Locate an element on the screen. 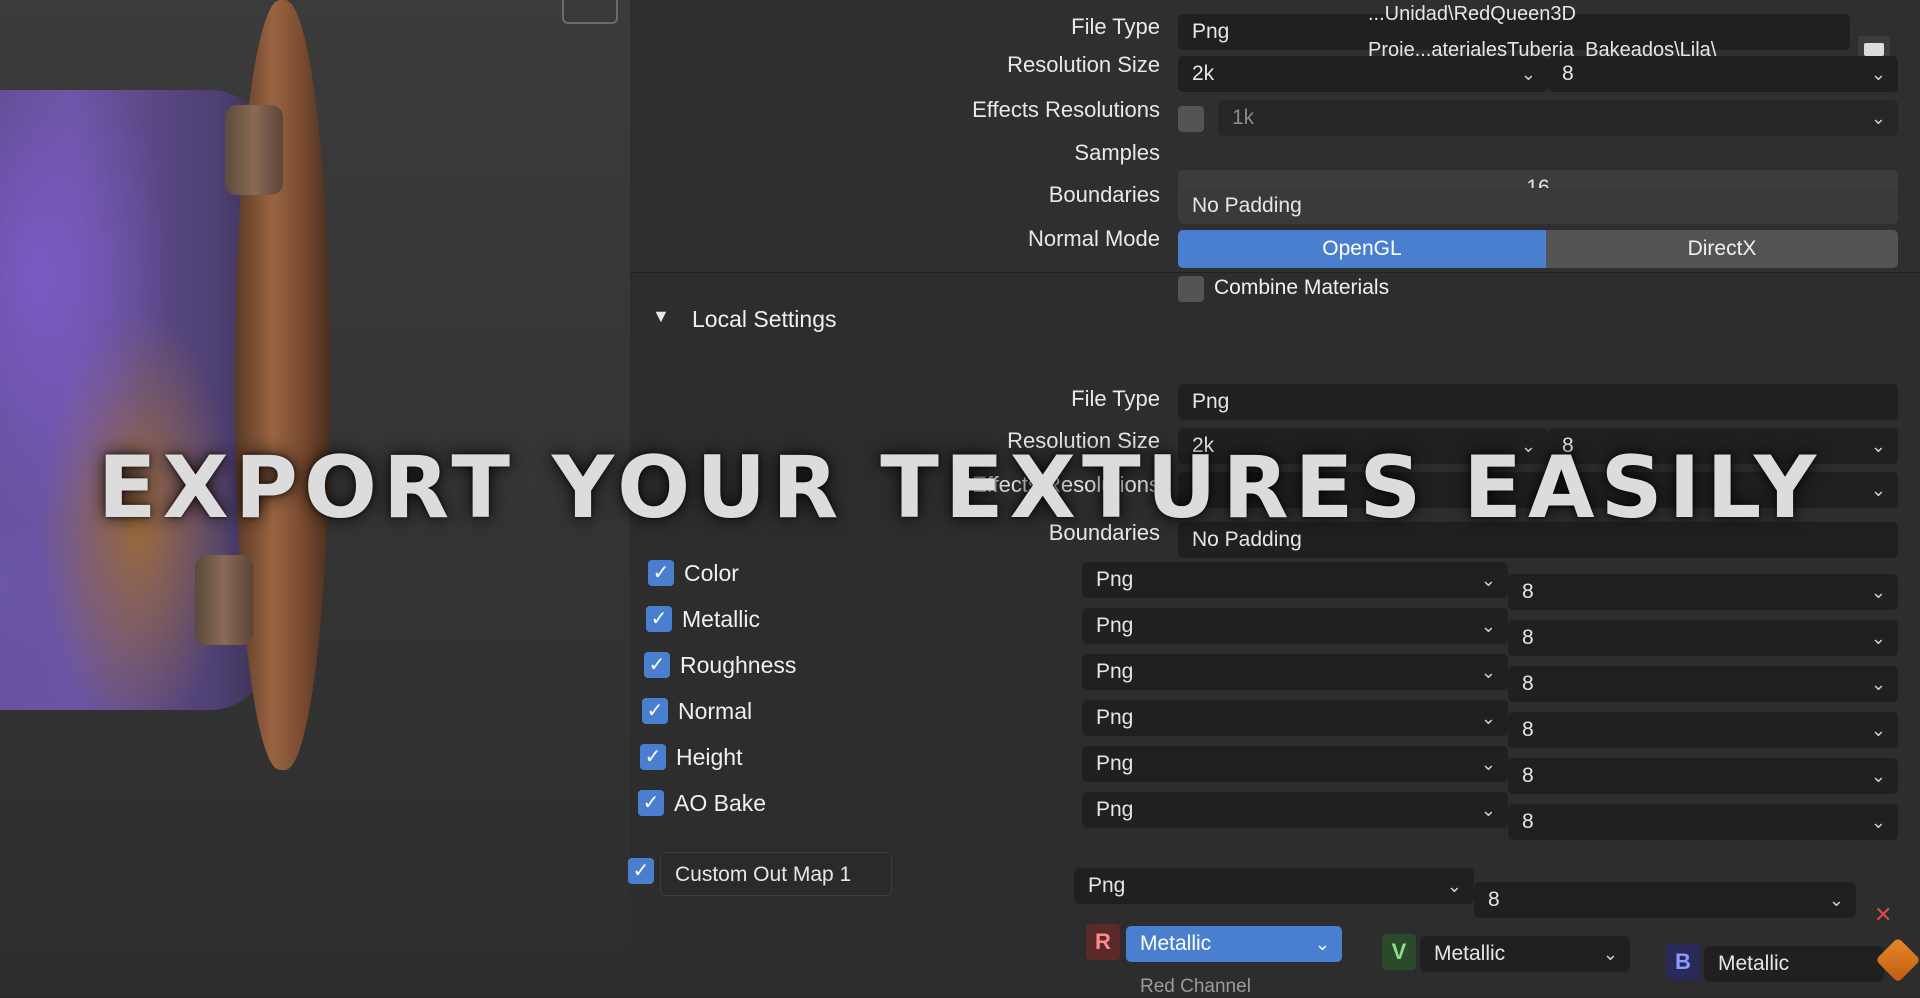 This screenshot has height=998, width=1920. red-channel-badge: R is located at coordinates (1103, 942).